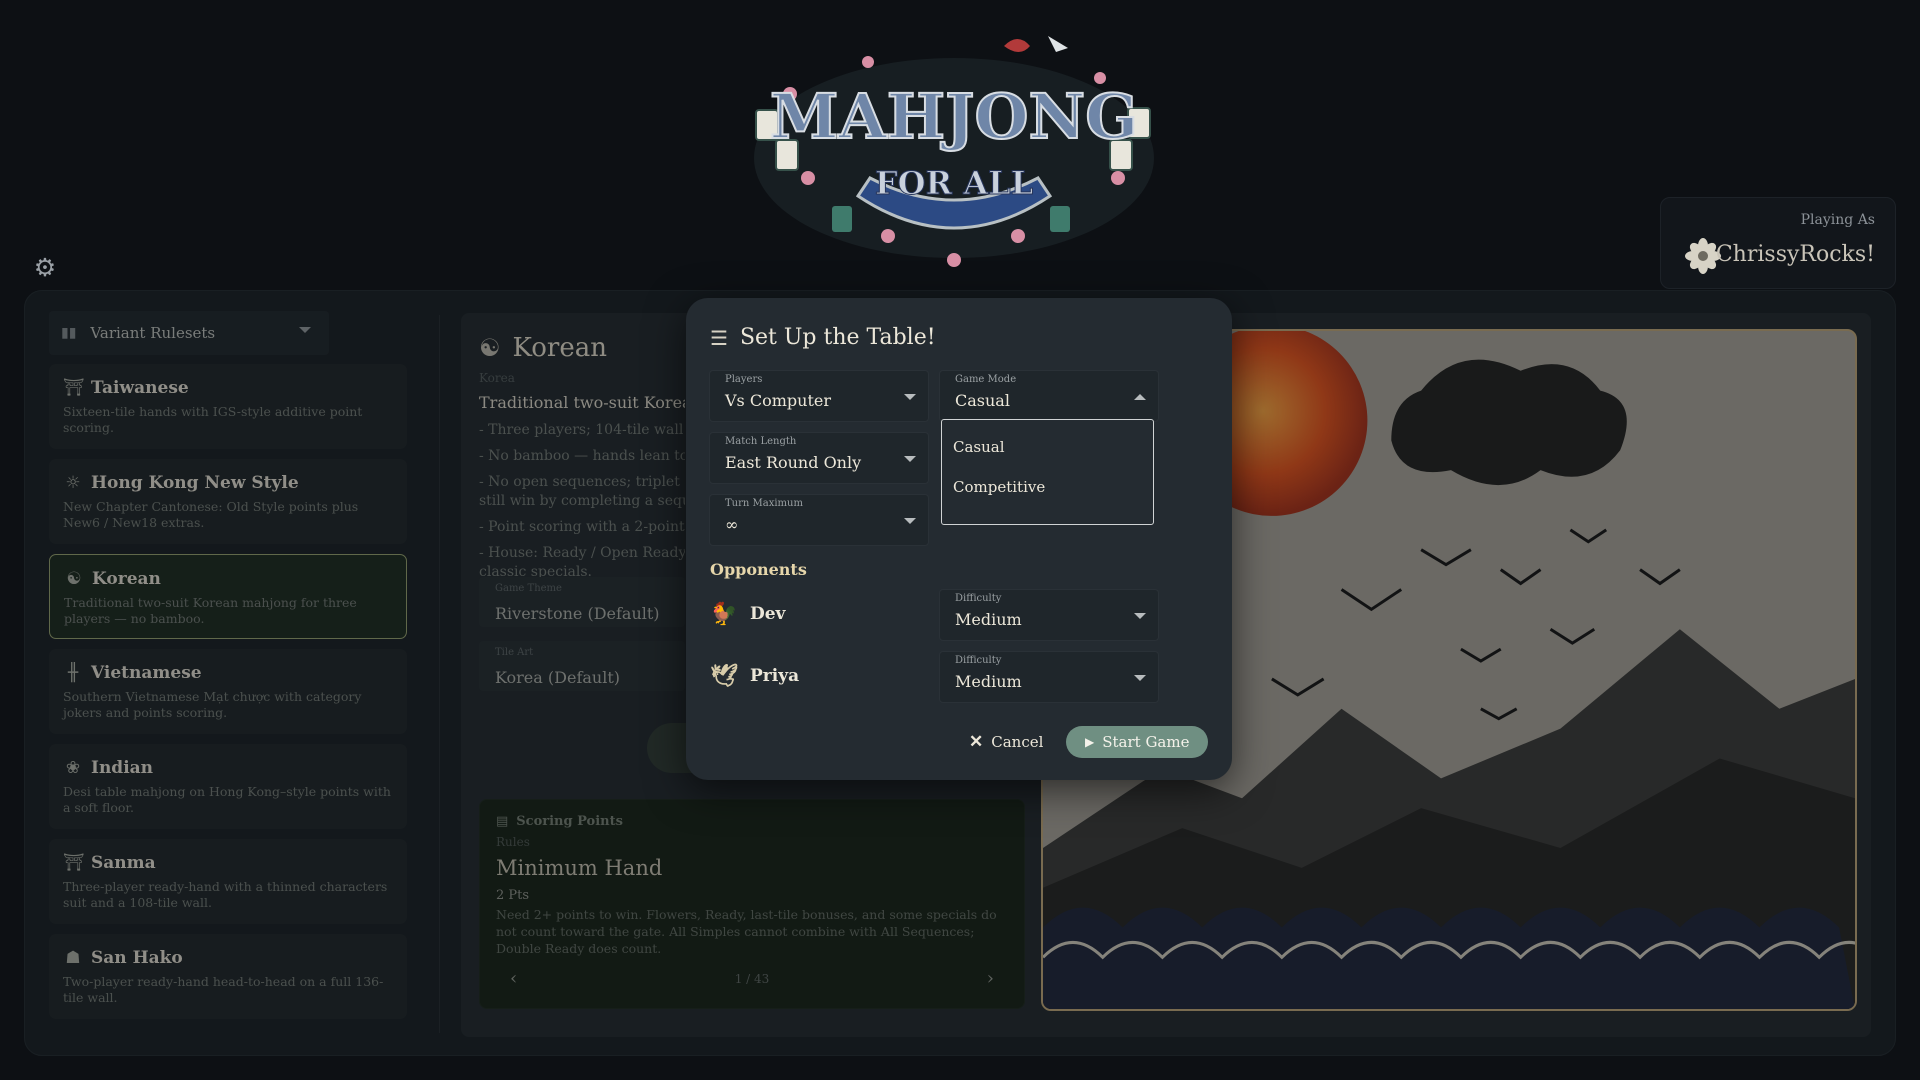 The image size is (1920, 1080). I want to click on scoring-page-indicator: 1 / 43, so click(752, 979).